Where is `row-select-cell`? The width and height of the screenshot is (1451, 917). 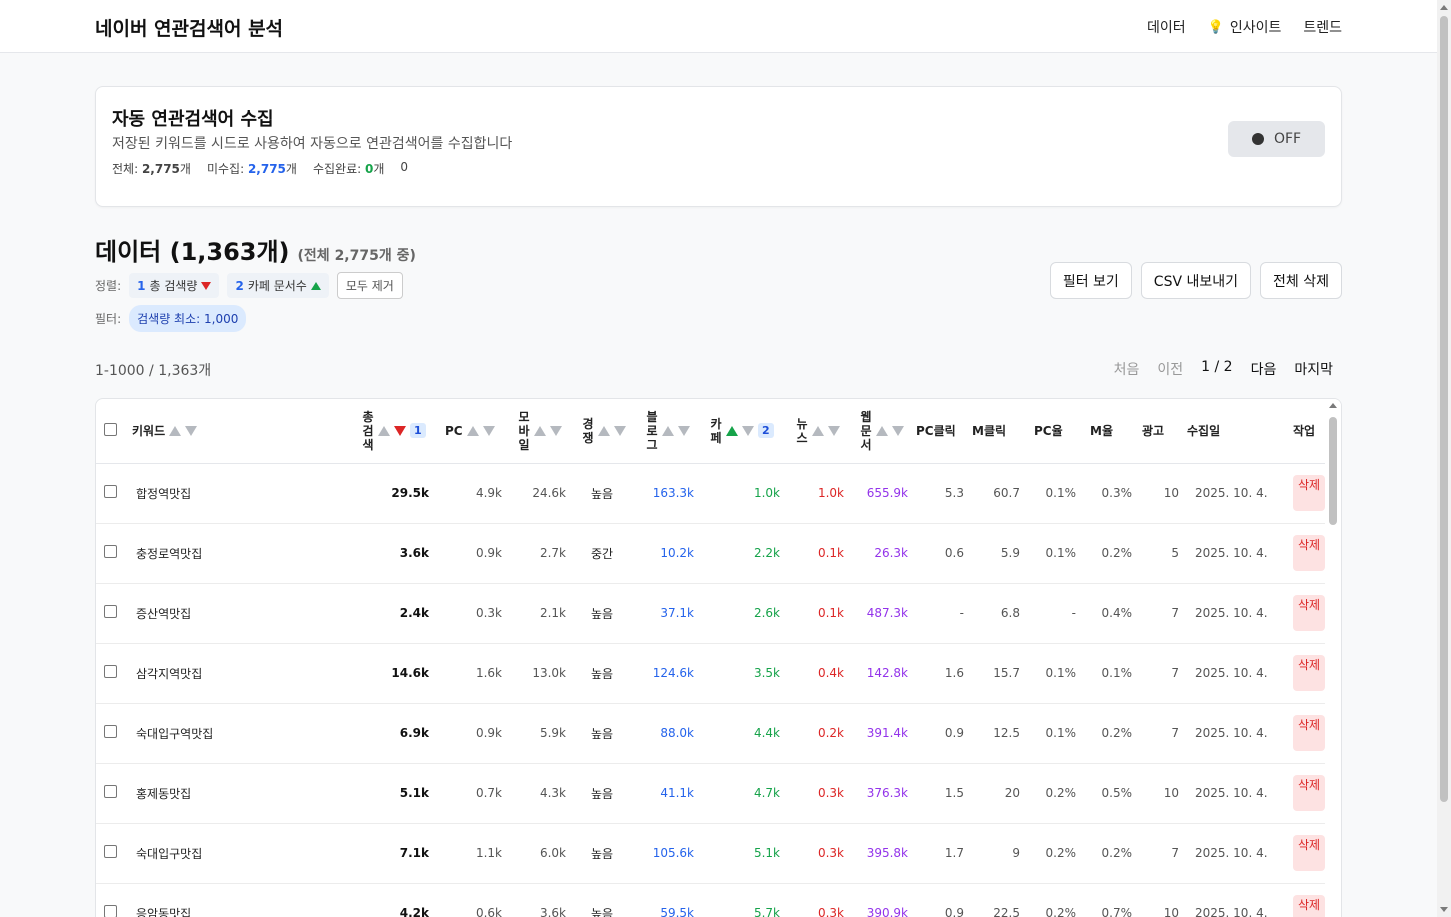
row-select-cell is located at coordinates (112, 673).